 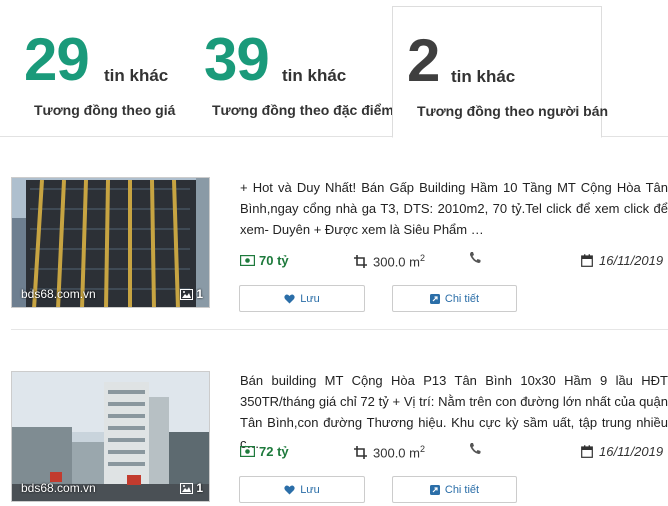 I want to click on tab-count: 39, so click(x=237, y=59).